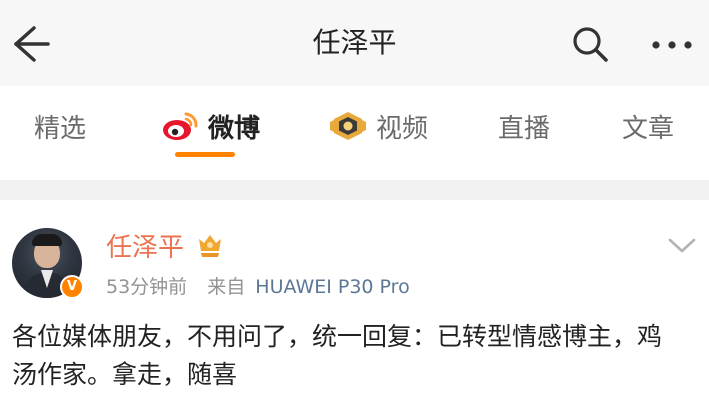 The width and height of the screenshot is (709, 407). I want to click on section-divider, so click(354, 190).